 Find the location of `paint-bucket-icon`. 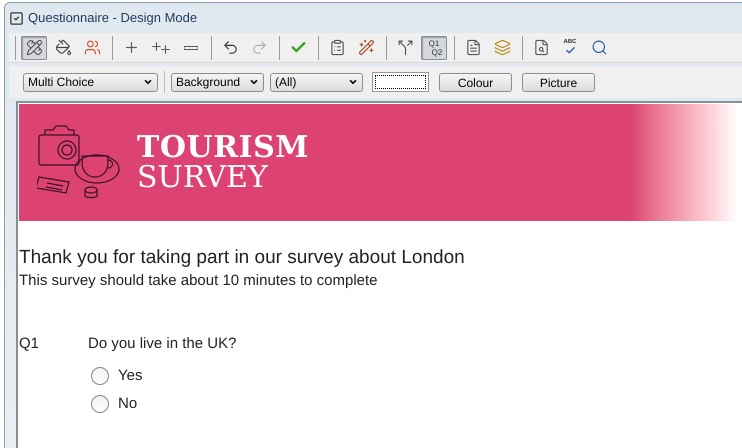

paint-bucket-icon is located at coordinates (63, 47).